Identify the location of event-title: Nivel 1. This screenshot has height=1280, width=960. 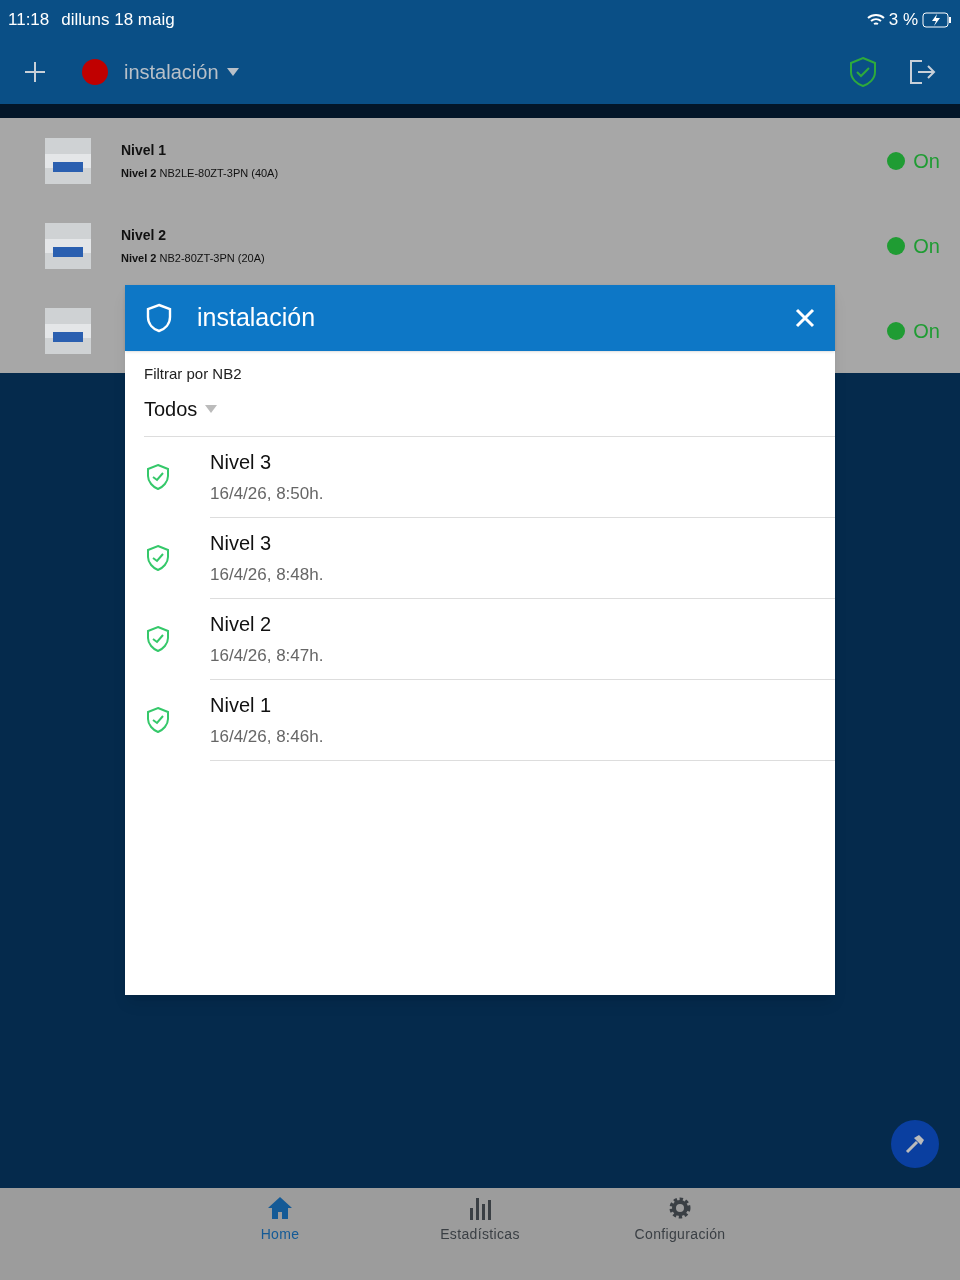
(241, 705).